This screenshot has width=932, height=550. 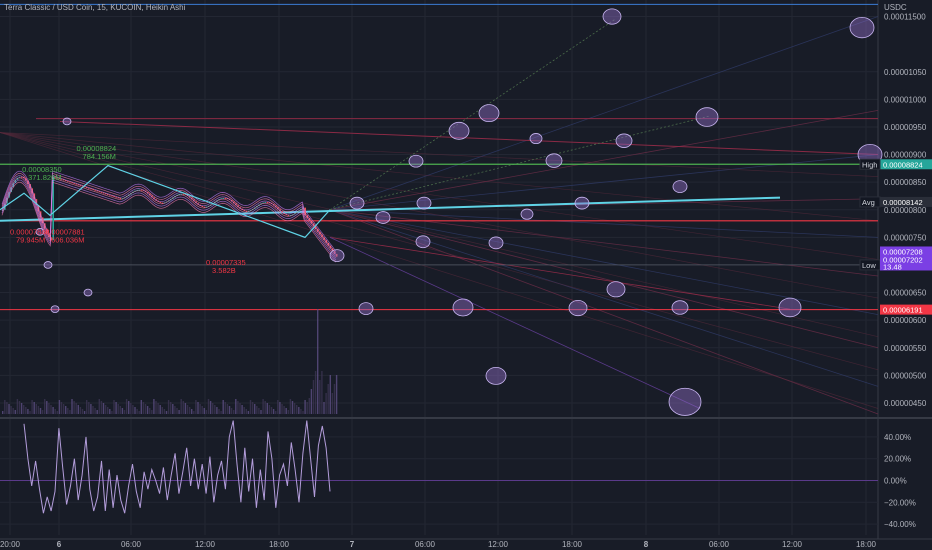 I want to click on current-price-3: 13.48, so click(x=892, y=266).